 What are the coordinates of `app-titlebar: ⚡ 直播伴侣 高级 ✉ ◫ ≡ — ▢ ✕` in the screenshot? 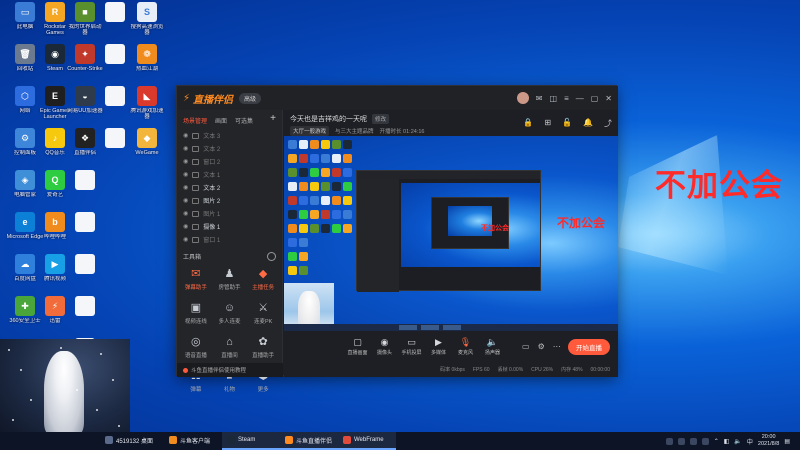 It's located at (397, 98).